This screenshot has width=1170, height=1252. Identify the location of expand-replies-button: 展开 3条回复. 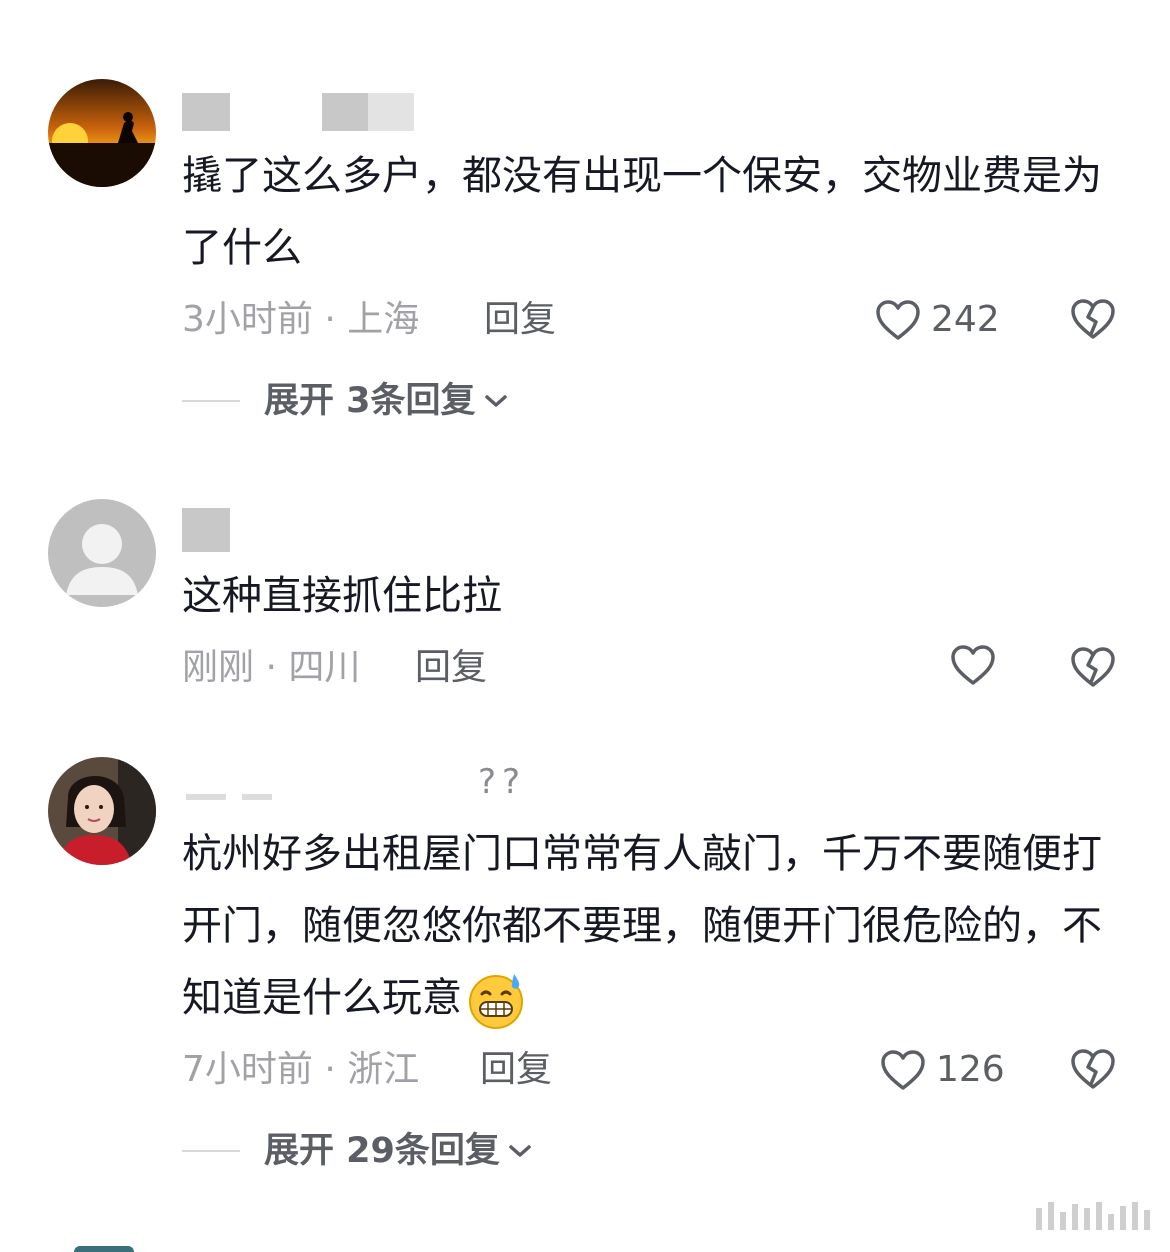
(345, 401).